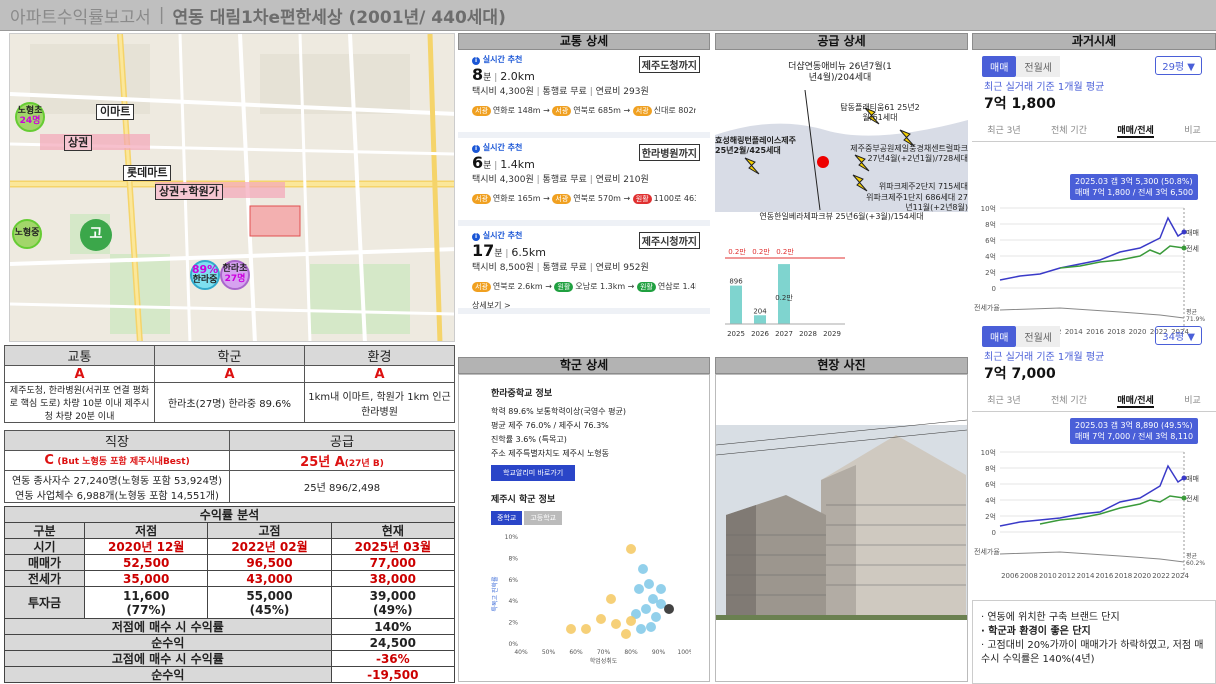  Describe the element at coordinates (841, 528) in the screenshot. I see `site-photo` at that location.